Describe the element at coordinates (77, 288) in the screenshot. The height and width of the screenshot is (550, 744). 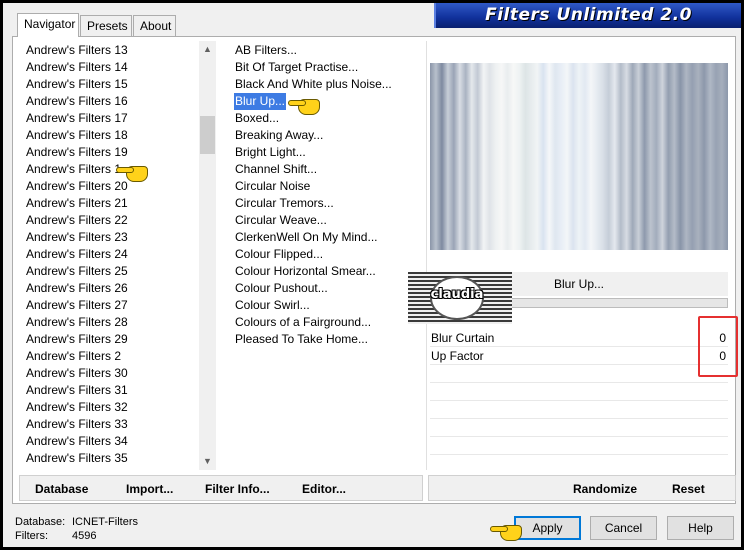
I see `category-item: Andrew's Filters 26` at that location.